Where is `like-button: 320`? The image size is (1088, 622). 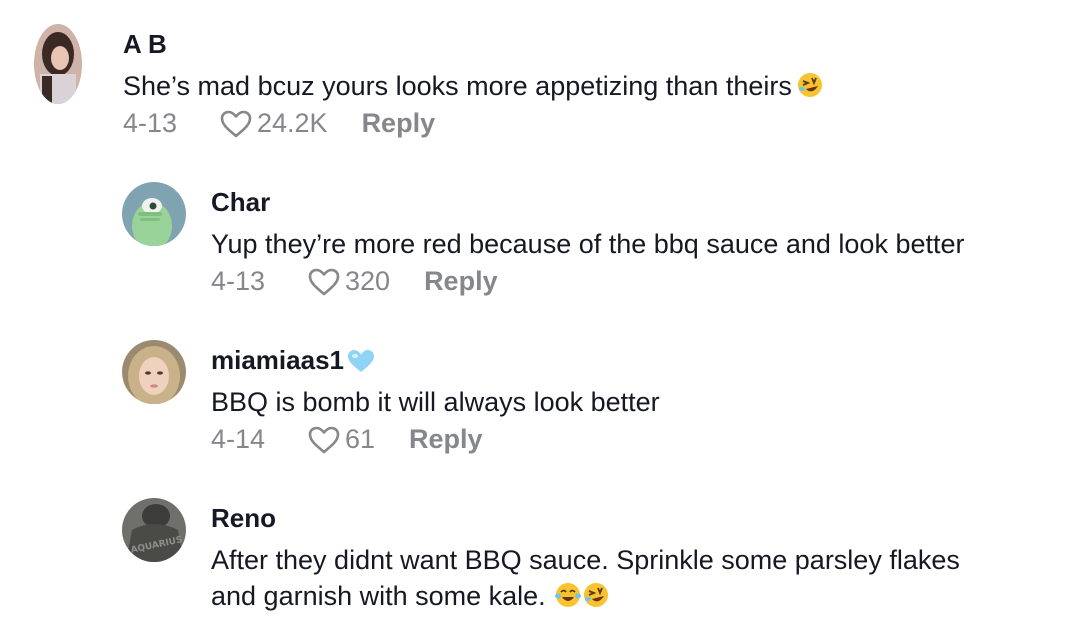 like-button: 320 is located at coordinates (365, 281).